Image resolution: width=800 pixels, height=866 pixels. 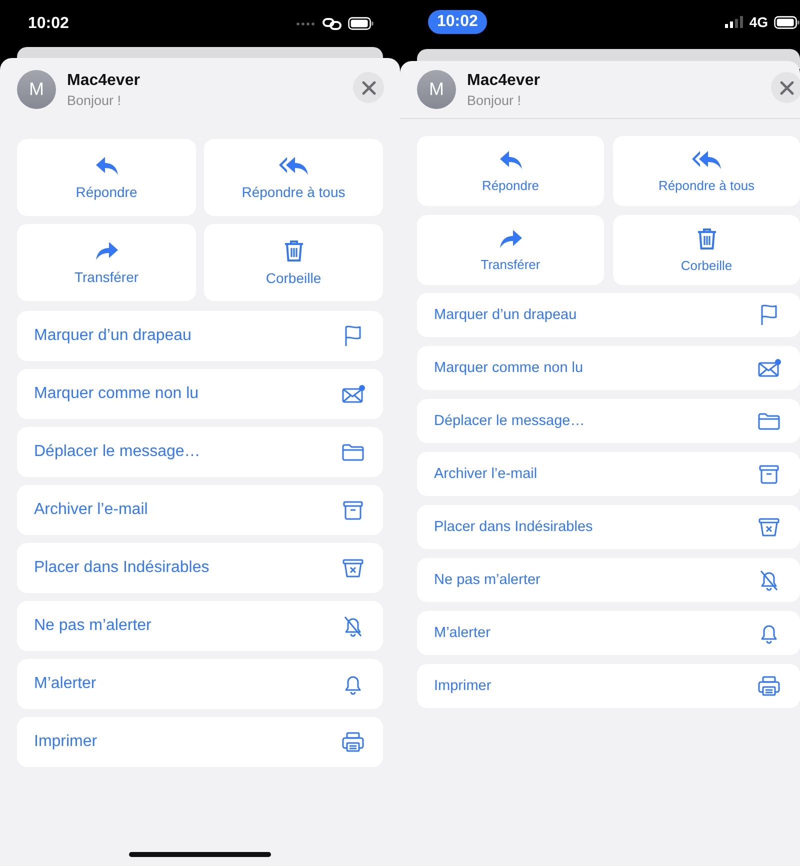 I want to click on signal-dots-icon, so click(x=306, y=24).